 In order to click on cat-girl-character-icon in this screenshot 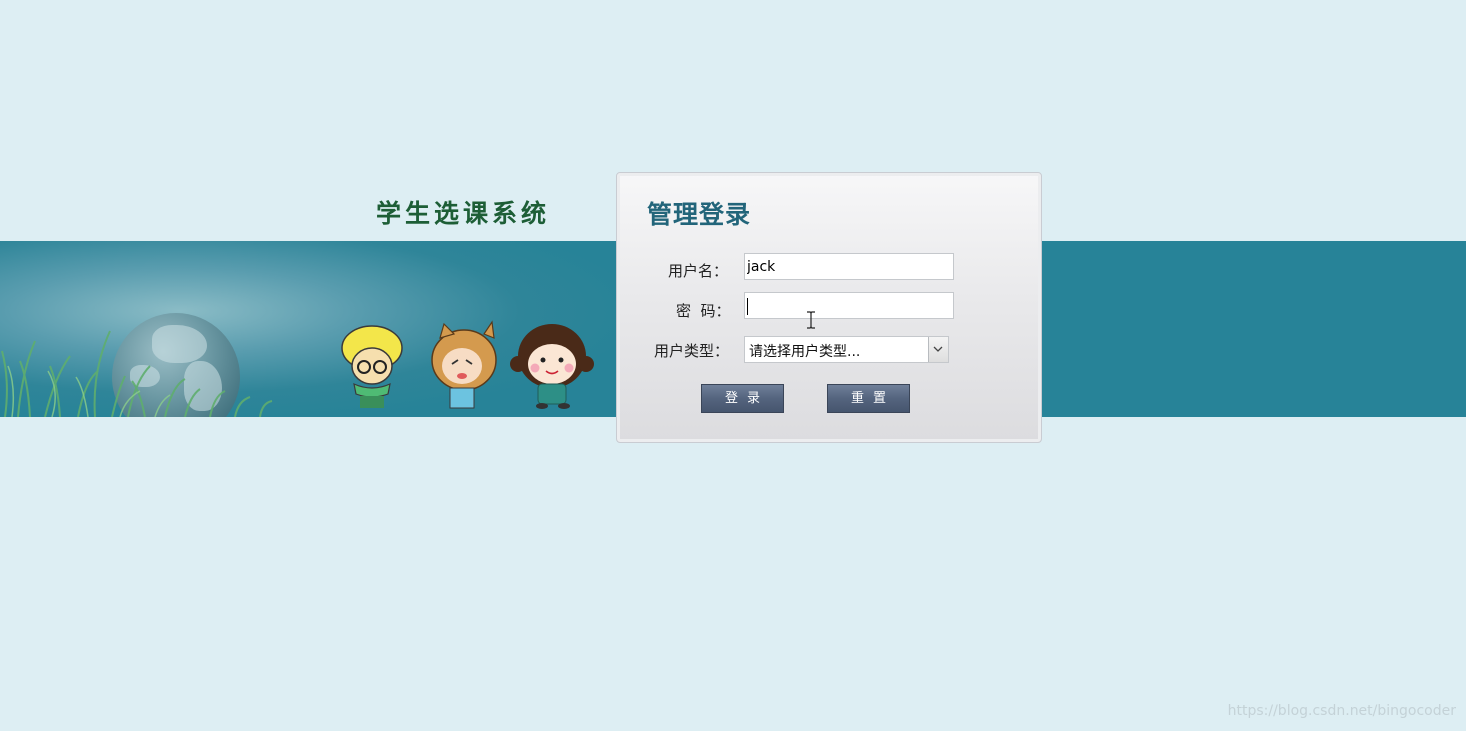, I will do `click(464, 364)`.